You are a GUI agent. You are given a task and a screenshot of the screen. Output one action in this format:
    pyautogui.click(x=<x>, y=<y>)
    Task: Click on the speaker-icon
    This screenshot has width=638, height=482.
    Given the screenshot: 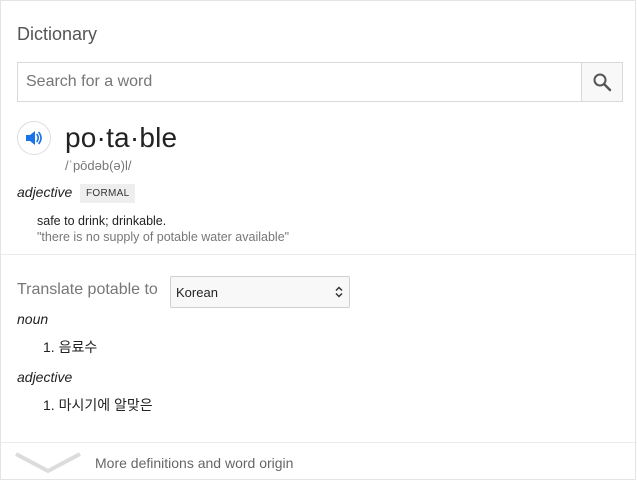 What is the action you would take?
    pyautogui.click(x=34, y=138)
    